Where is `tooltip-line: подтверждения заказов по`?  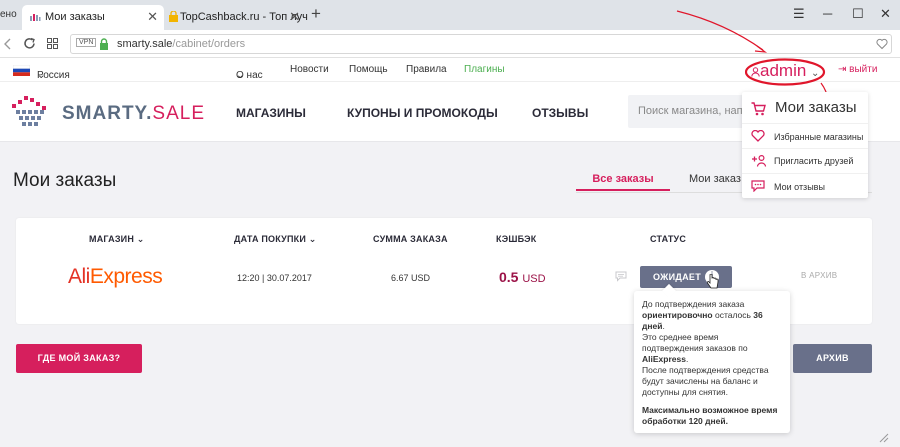
tooltip-line: подтверждения заказов по is located at coordinates (695, 348).